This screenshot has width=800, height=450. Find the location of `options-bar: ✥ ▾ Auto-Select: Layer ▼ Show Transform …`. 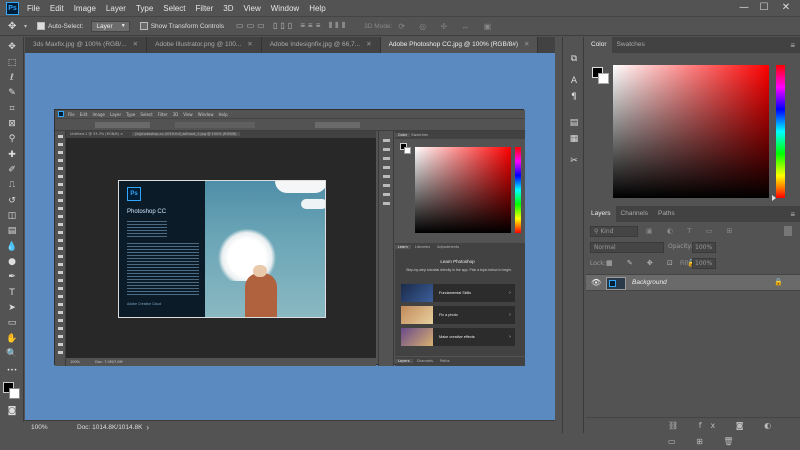

options-bar: ✥ ▾ Auto-Select: Layer ▼ Show Transform … is located at coordinates (400, 26).